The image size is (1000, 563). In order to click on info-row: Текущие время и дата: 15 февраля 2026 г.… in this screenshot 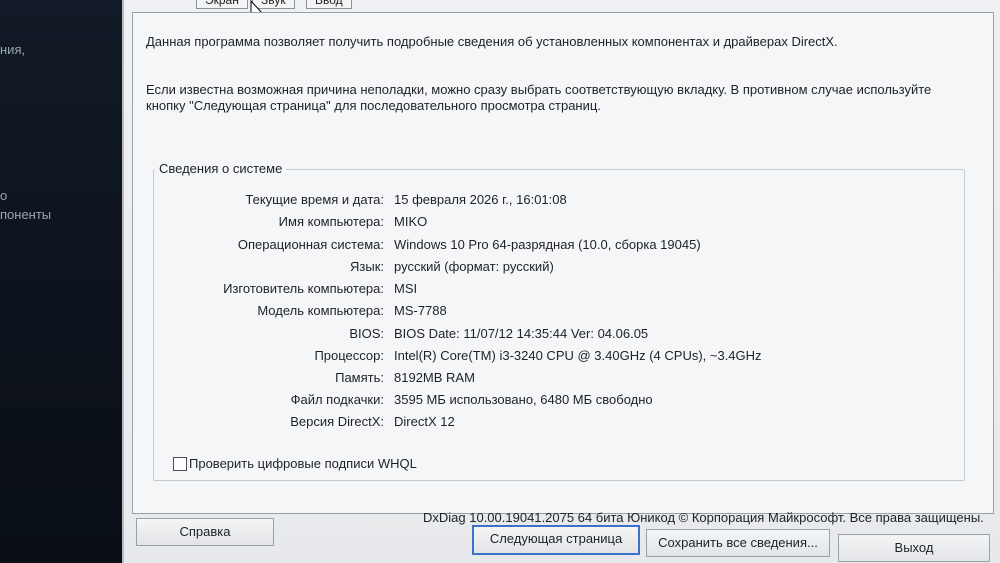, I will do `click(554, 202)`.